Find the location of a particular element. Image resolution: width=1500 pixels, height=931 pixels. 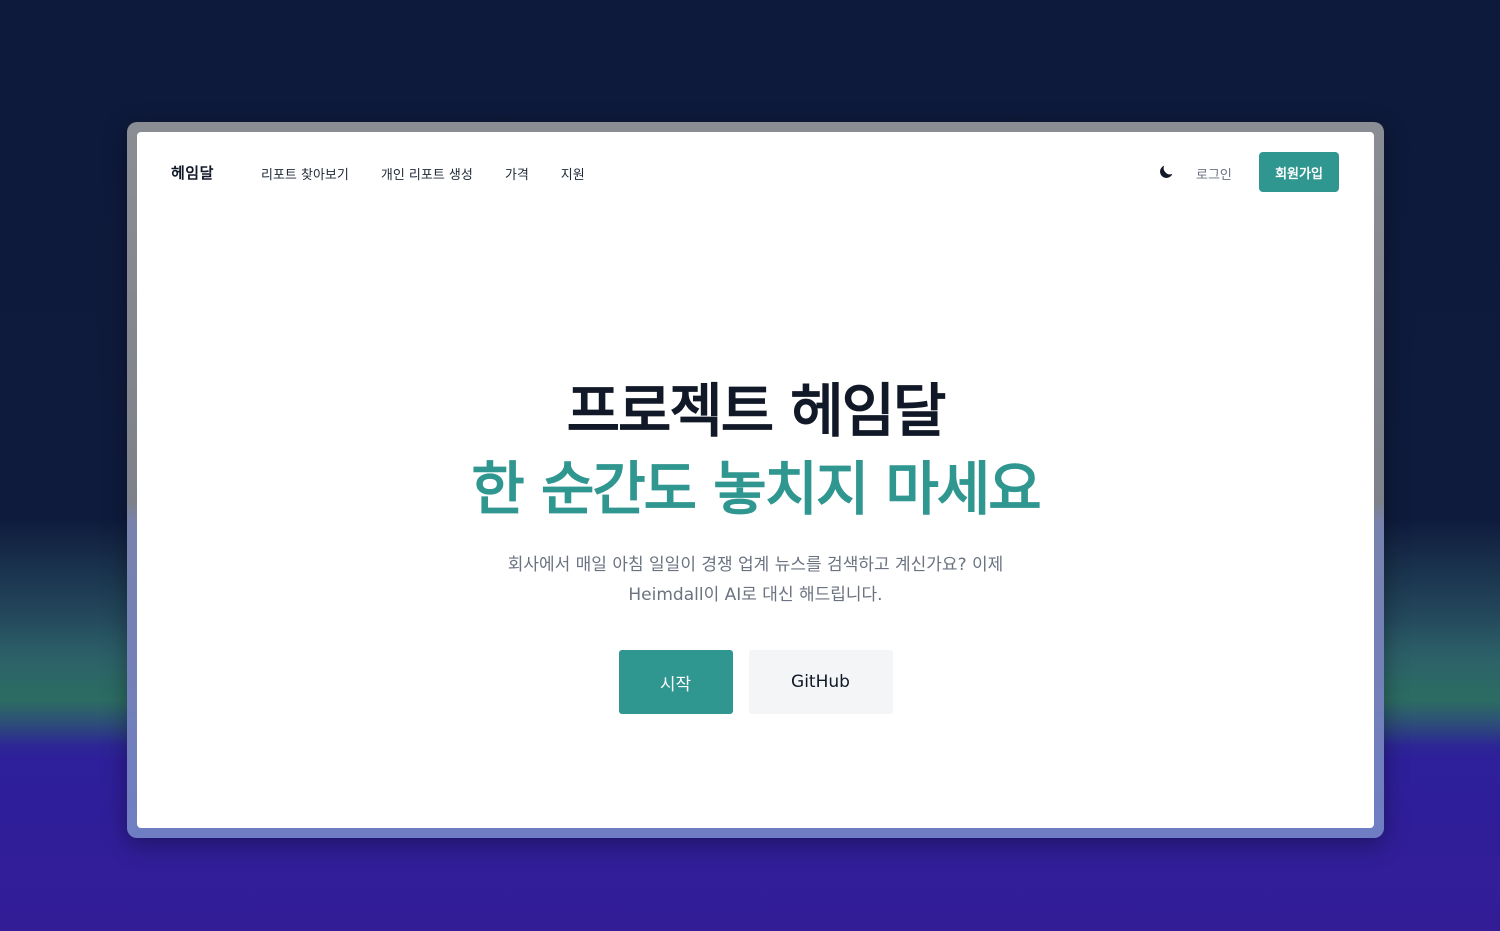

brand-logo: 헤임달 is located at coordinates (192, 172).